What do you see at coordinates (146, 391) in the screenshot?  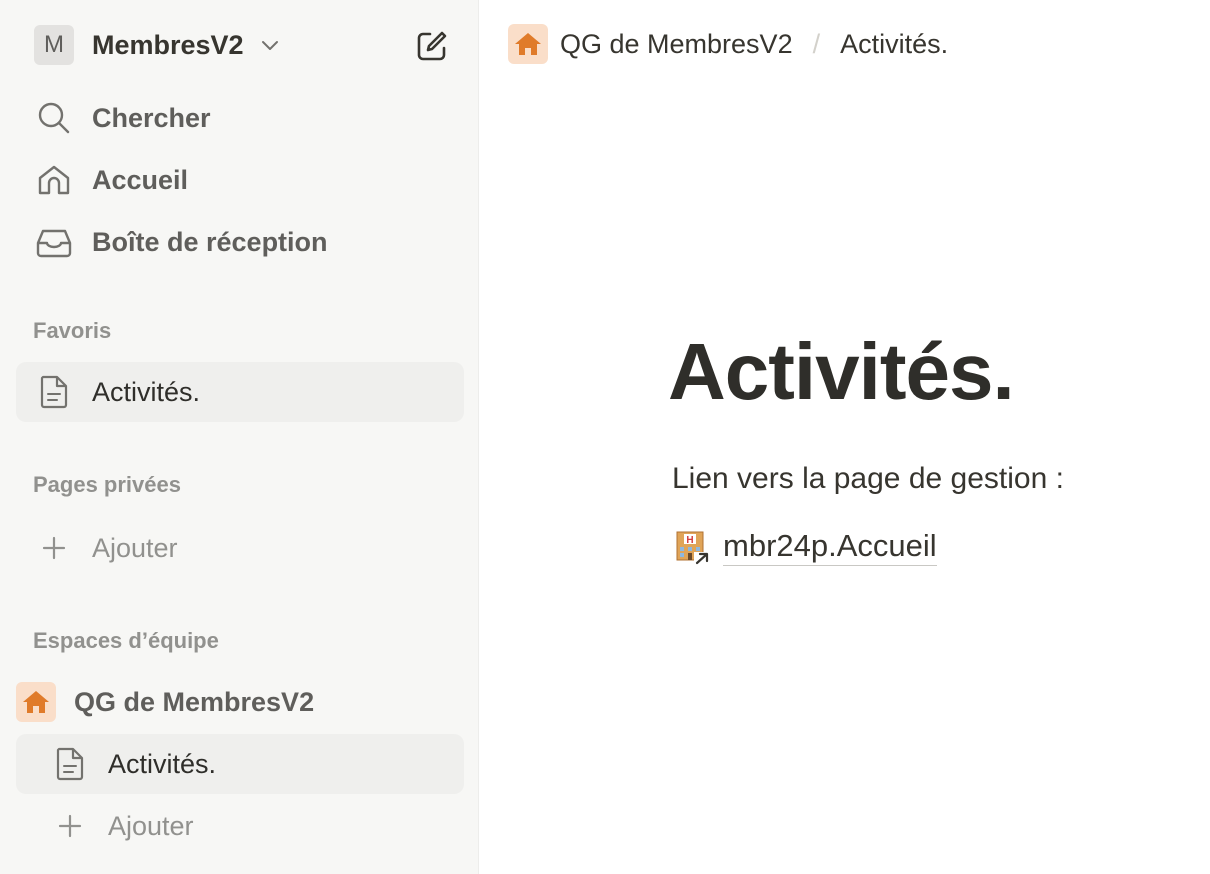 I see `favorite-item-label: Activités.` at bounding box center [146, 391].